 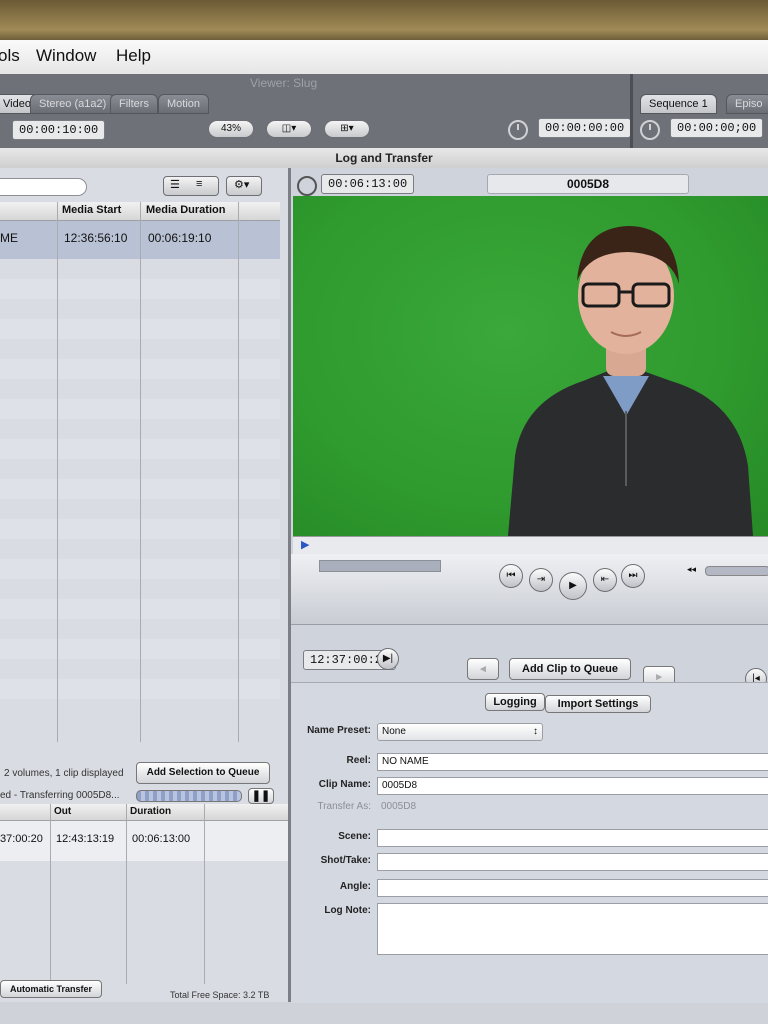 What do you see at coordinates (631, 111) in the screenshot?
I see `pane-divider` at bounding box center [631, 111].